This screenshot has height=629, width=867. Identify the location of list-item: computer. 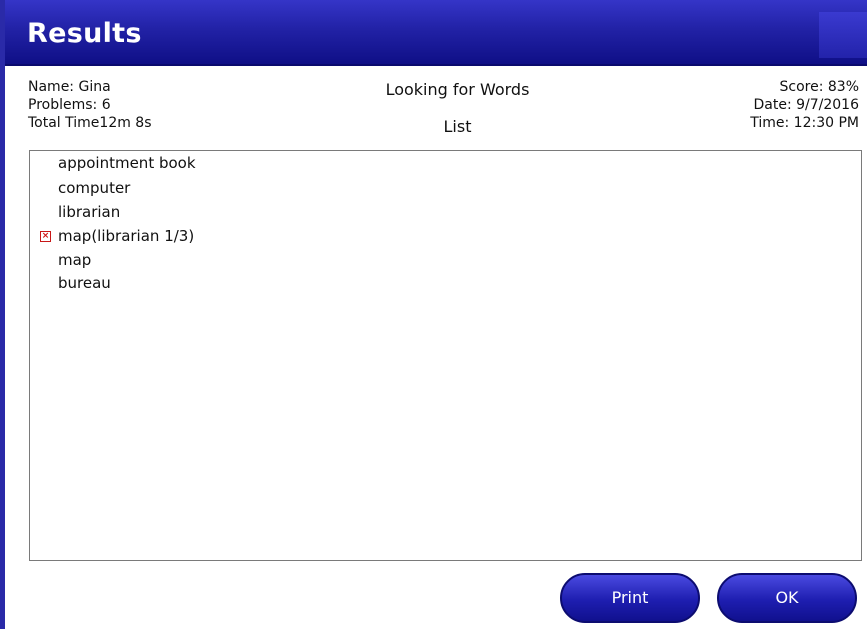
(94, 188).